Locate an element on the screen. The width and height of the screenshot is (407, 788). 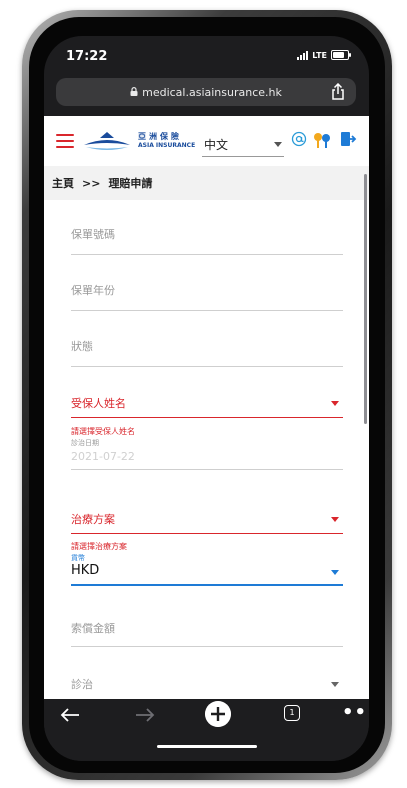
network-type: LTE is located at coordinates (319, 55).